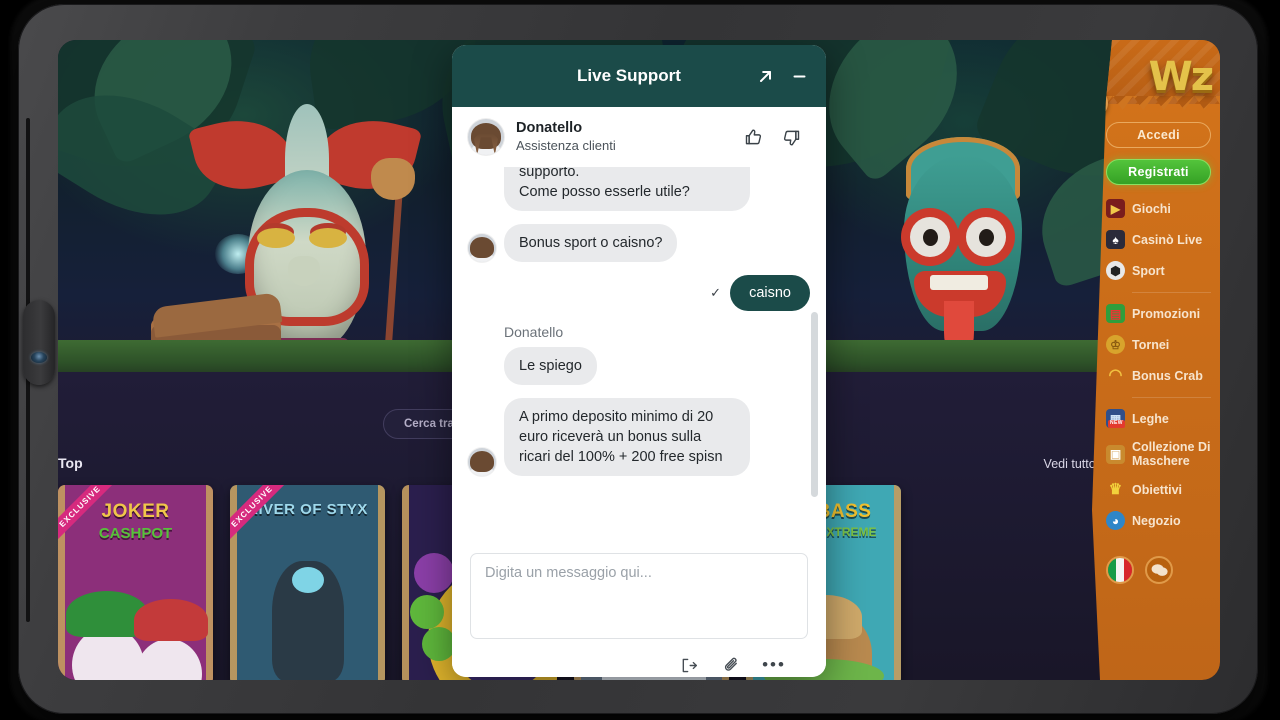 The width and height of the screenshot is (1280, 720). What do you see at coordinates (716, 292) in the screenshot?
I see `message-status-check: ✓` at bounding box center [716, 292].